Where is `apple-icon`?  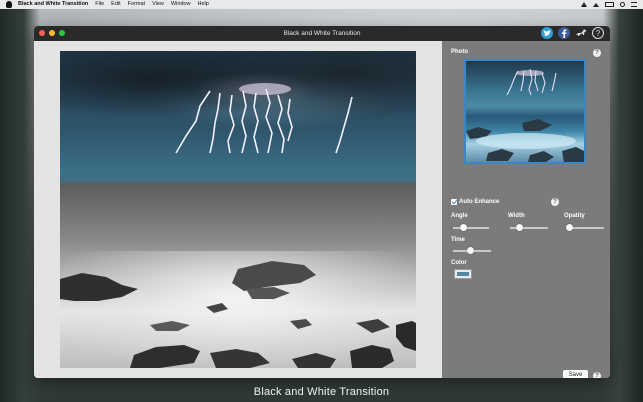
apple-icon is located at coordinates (9, 4).